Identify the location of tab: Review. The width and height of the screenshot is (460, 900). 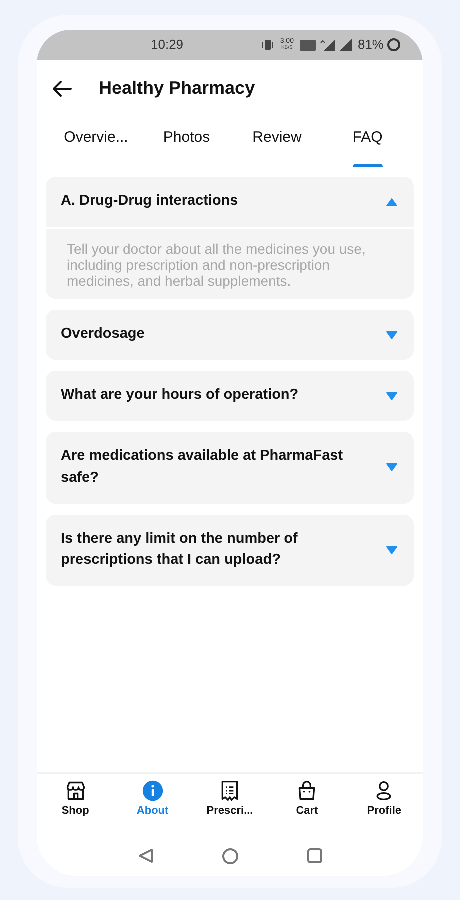
(277, 142).